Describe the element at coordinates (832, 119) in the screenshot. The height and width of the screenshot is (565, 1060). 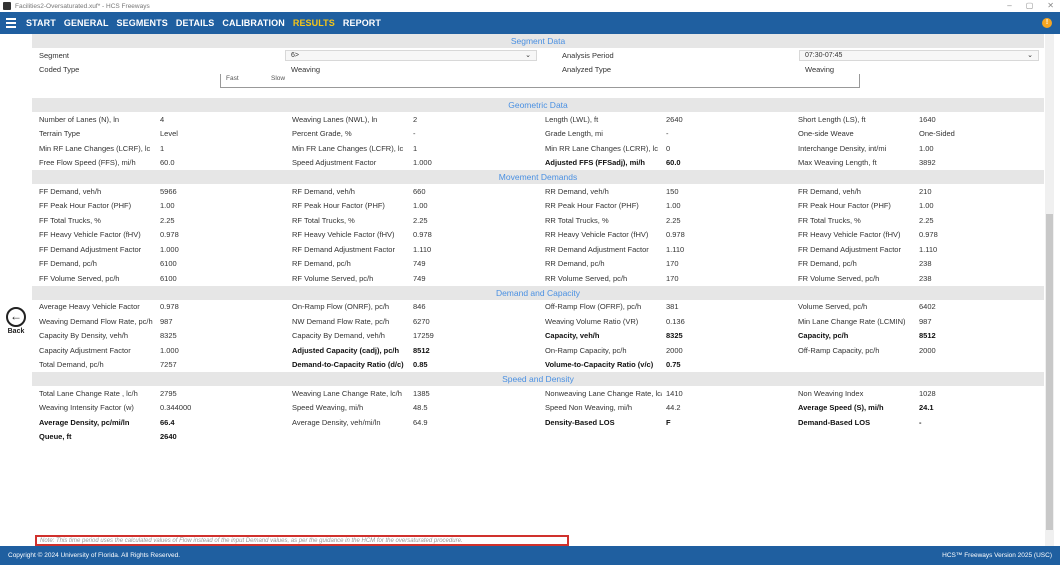
I see `field-label: Short Length (LS), ft` at that location.